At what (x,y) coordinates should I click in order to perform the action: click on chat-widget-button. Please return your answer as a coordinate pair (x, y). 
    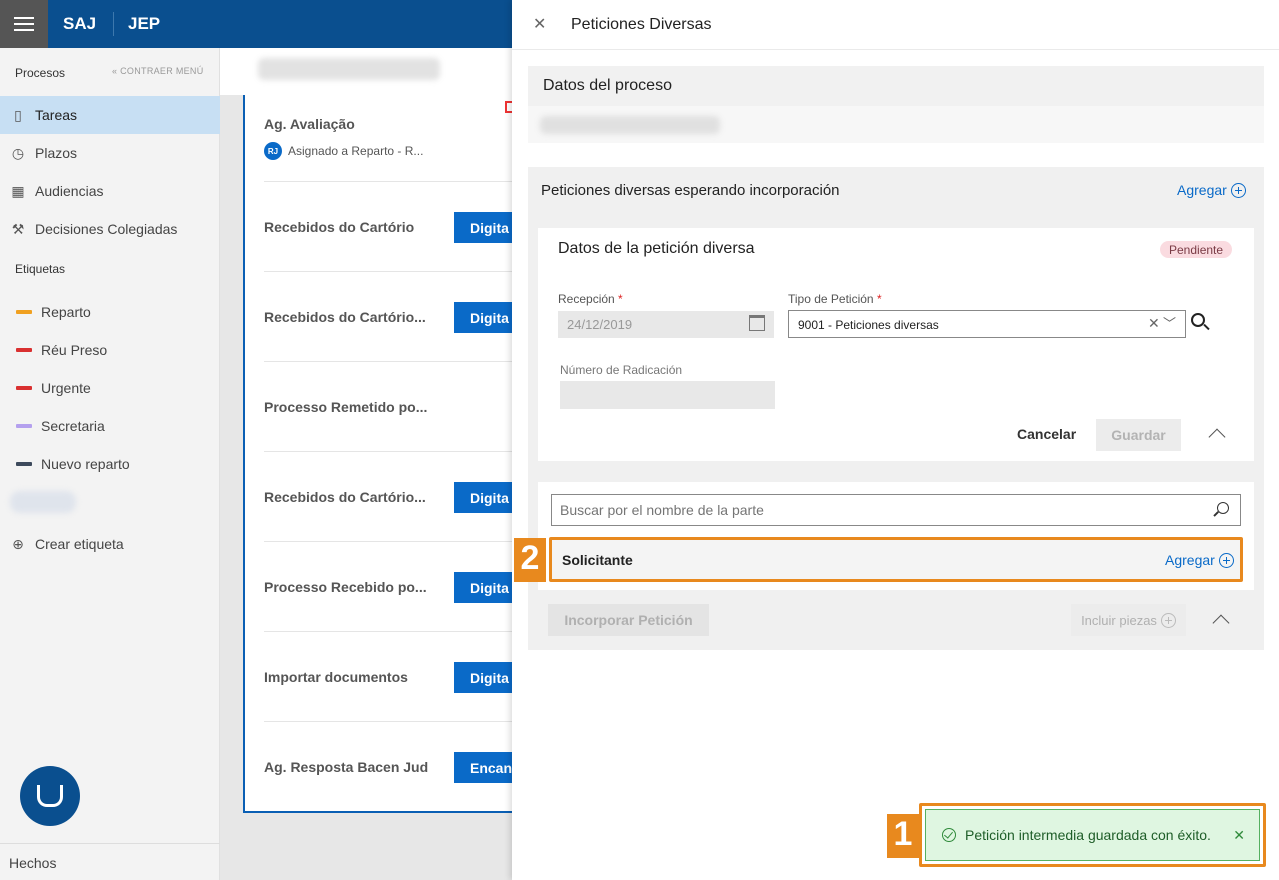
    Looking at the image, I should click on (50, 796).